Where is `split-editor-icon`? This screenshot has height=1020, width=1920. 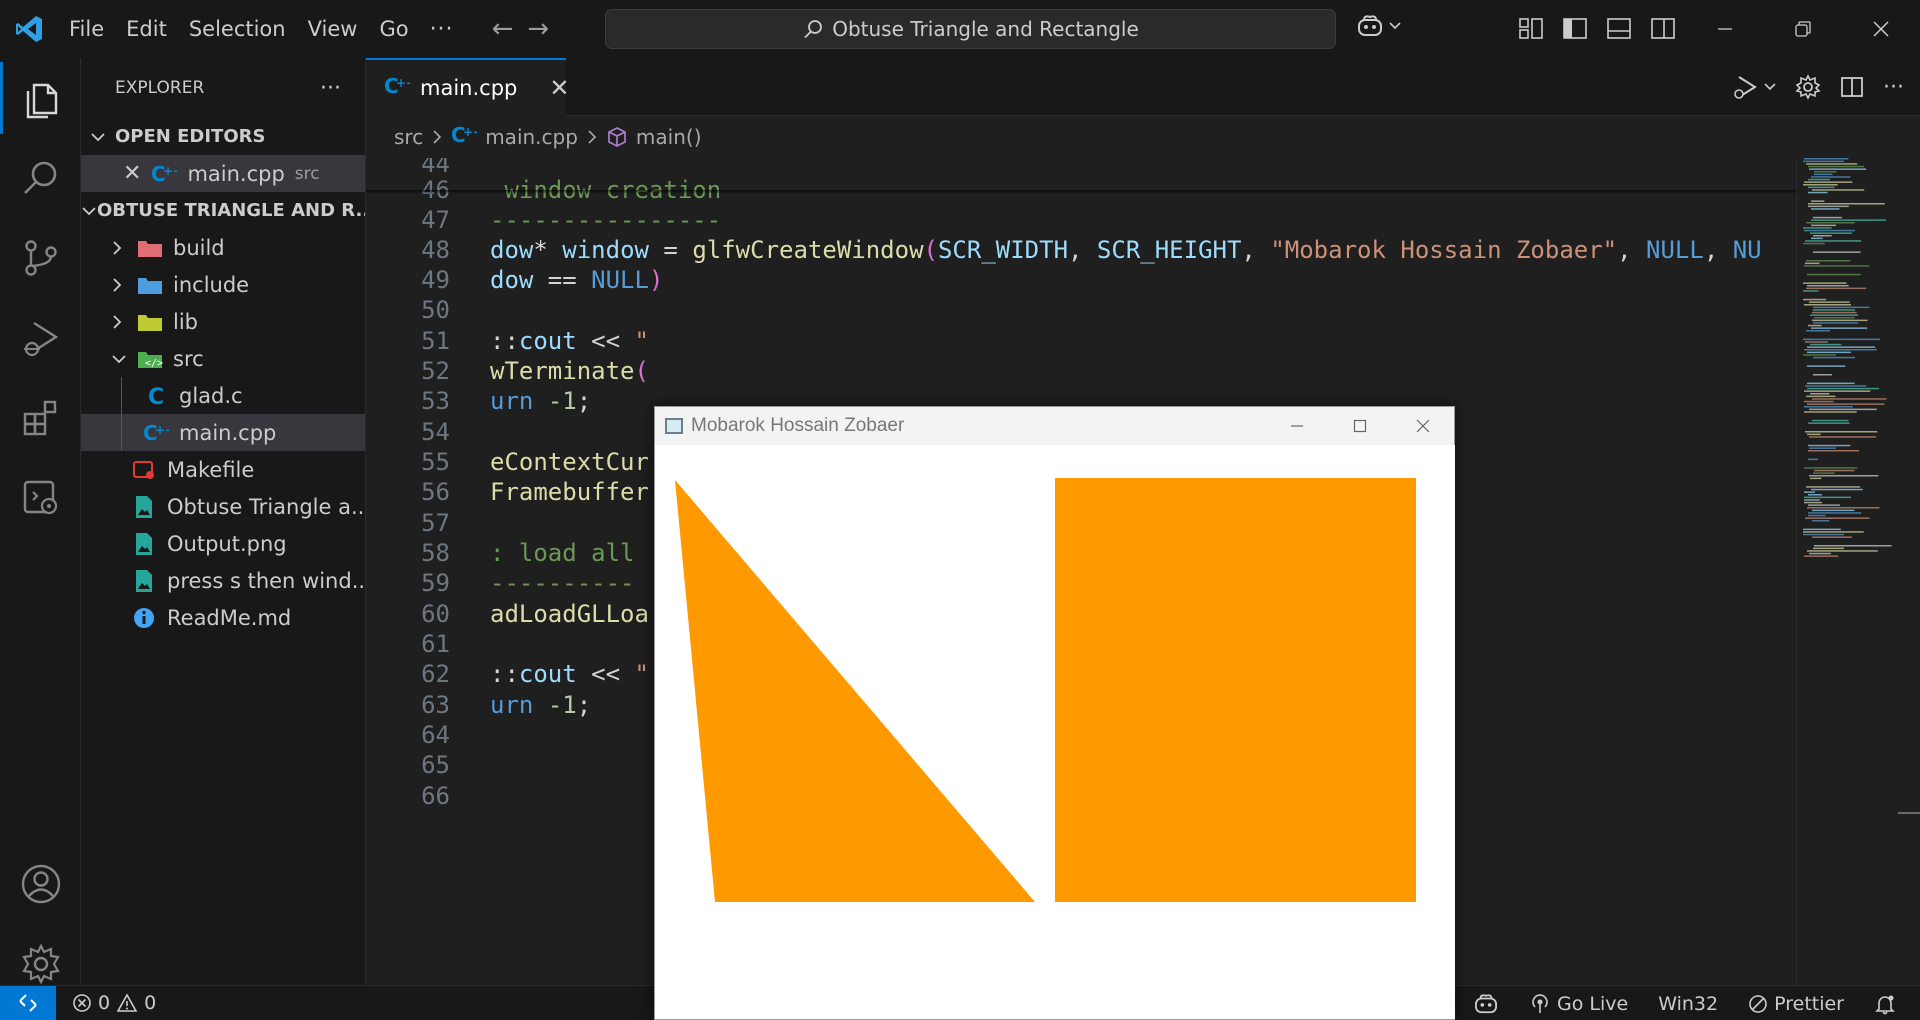 split-editor-icon is located at coordinates (1852, 87).